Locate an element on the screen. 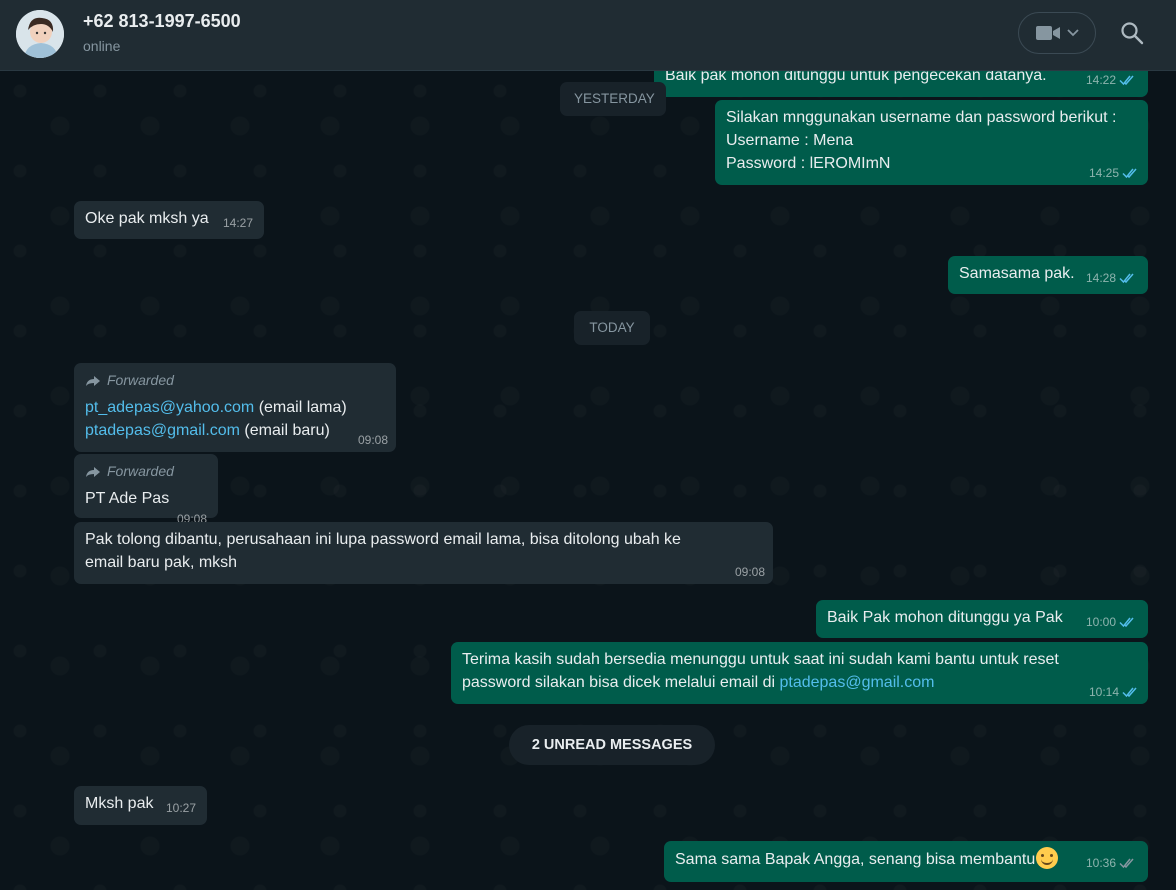  message-time: 14:25 is located at coordinates (1103, 173).